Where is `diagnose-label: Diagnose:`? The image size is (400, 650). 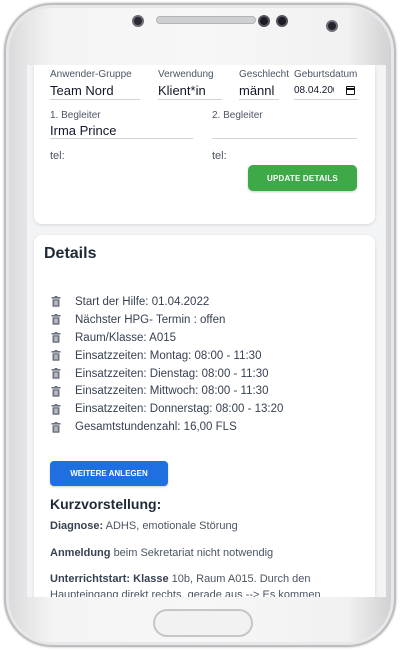
diagnose-label: Diagnose: is located at coordinates (77, 526).